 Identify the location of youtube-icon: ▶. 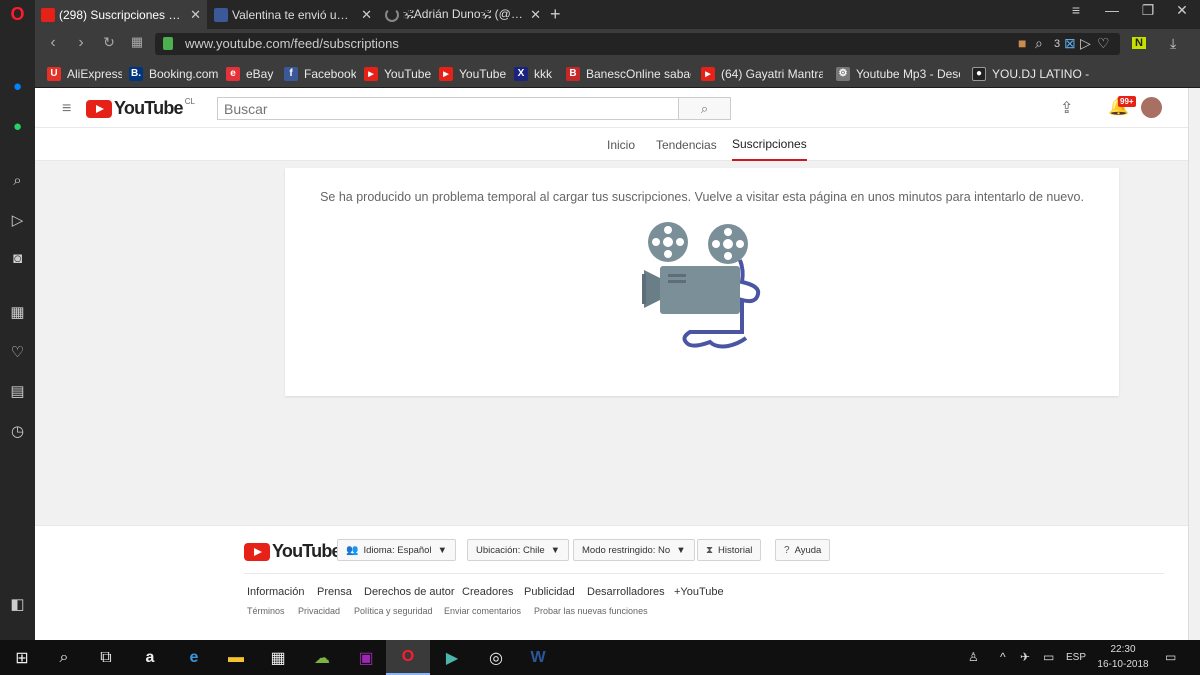
(371, 73).